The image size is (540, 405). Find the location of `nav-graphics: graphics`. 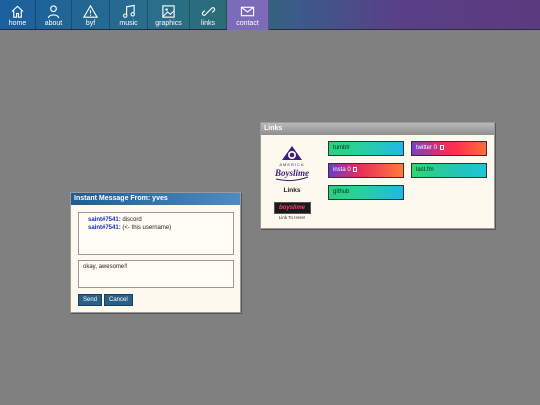

nav-graphics: graphics is located at coordinates (169, 15).